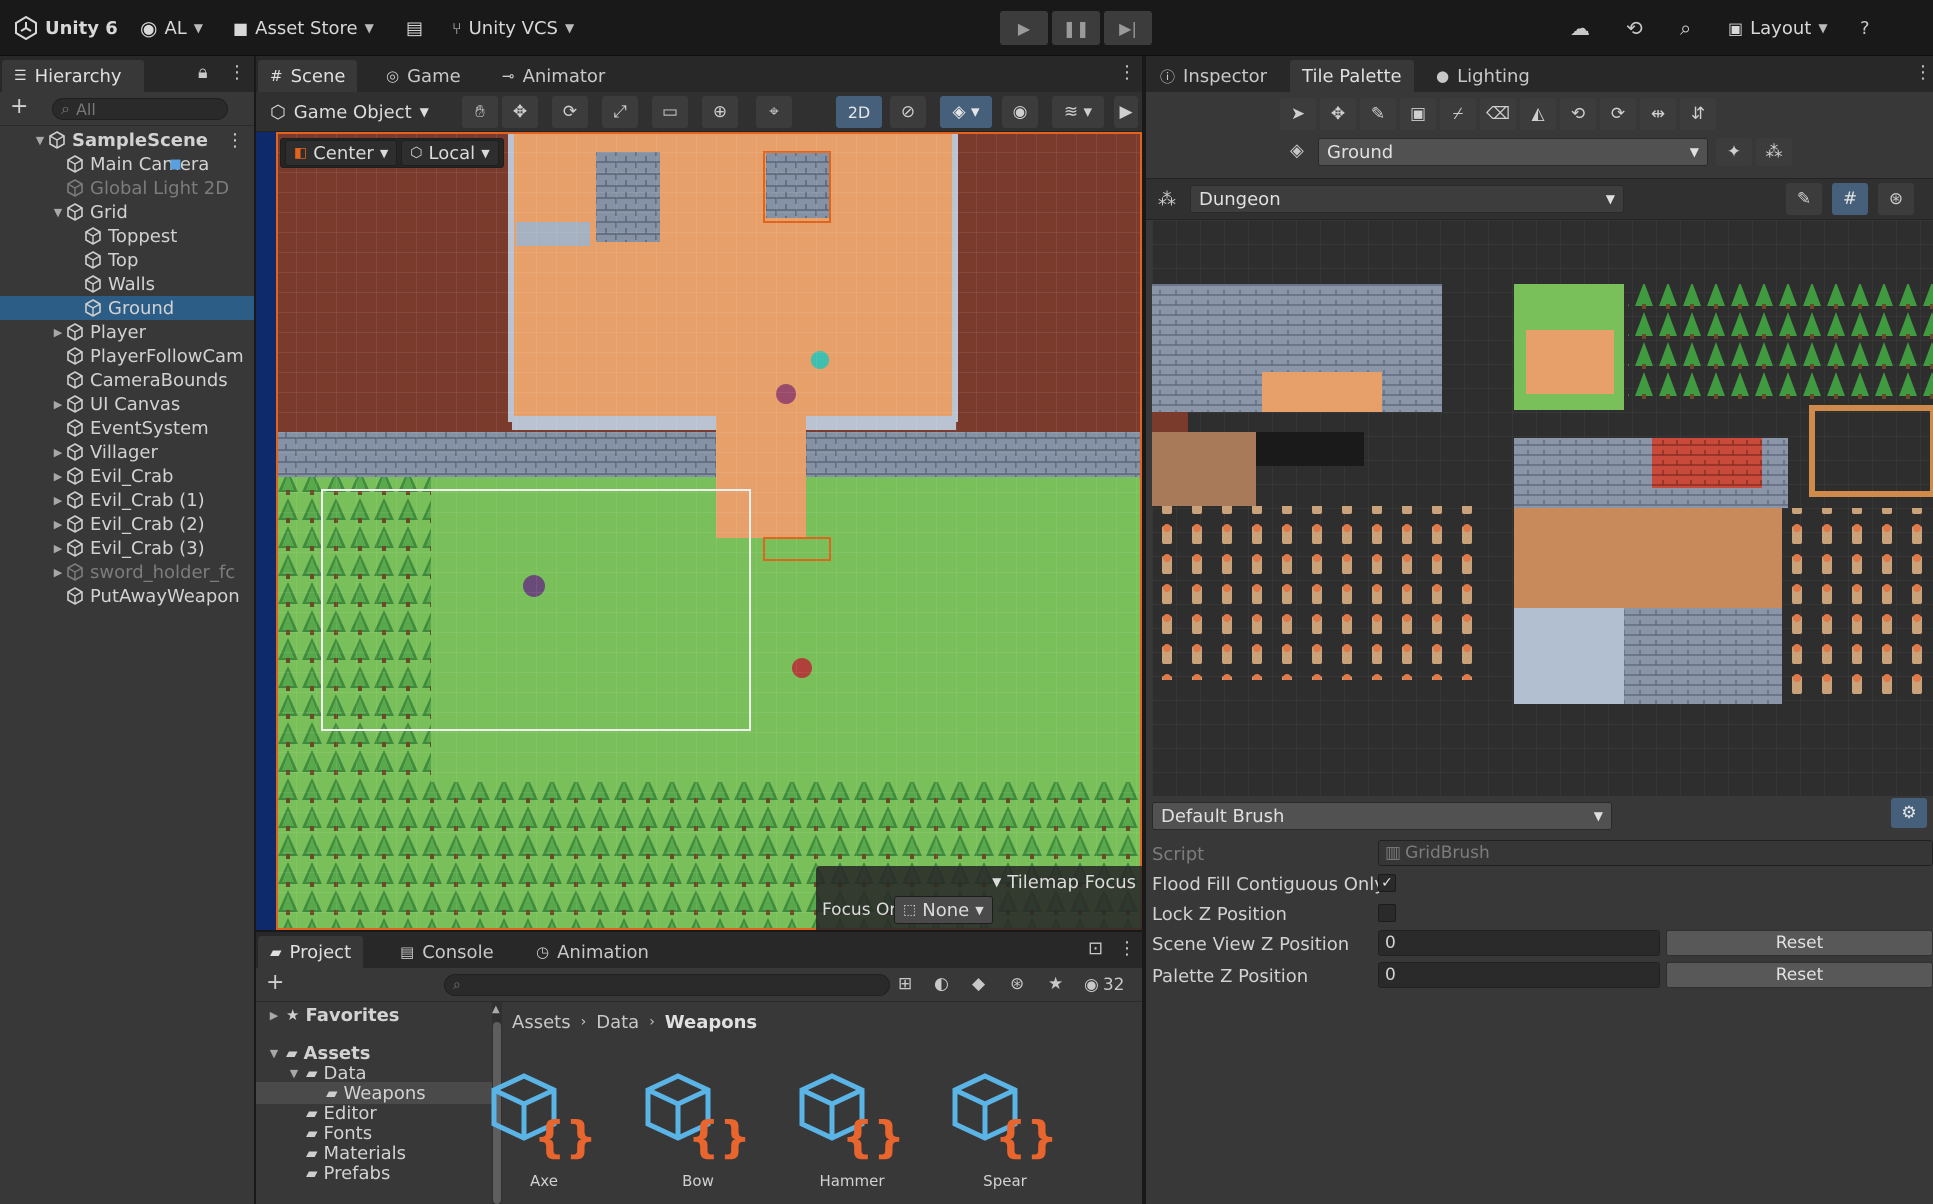  What do you see at coordinates (423, 76) in the screenshot?
I see `tab-game: ◎ Game` at bounding box center [423, 76].